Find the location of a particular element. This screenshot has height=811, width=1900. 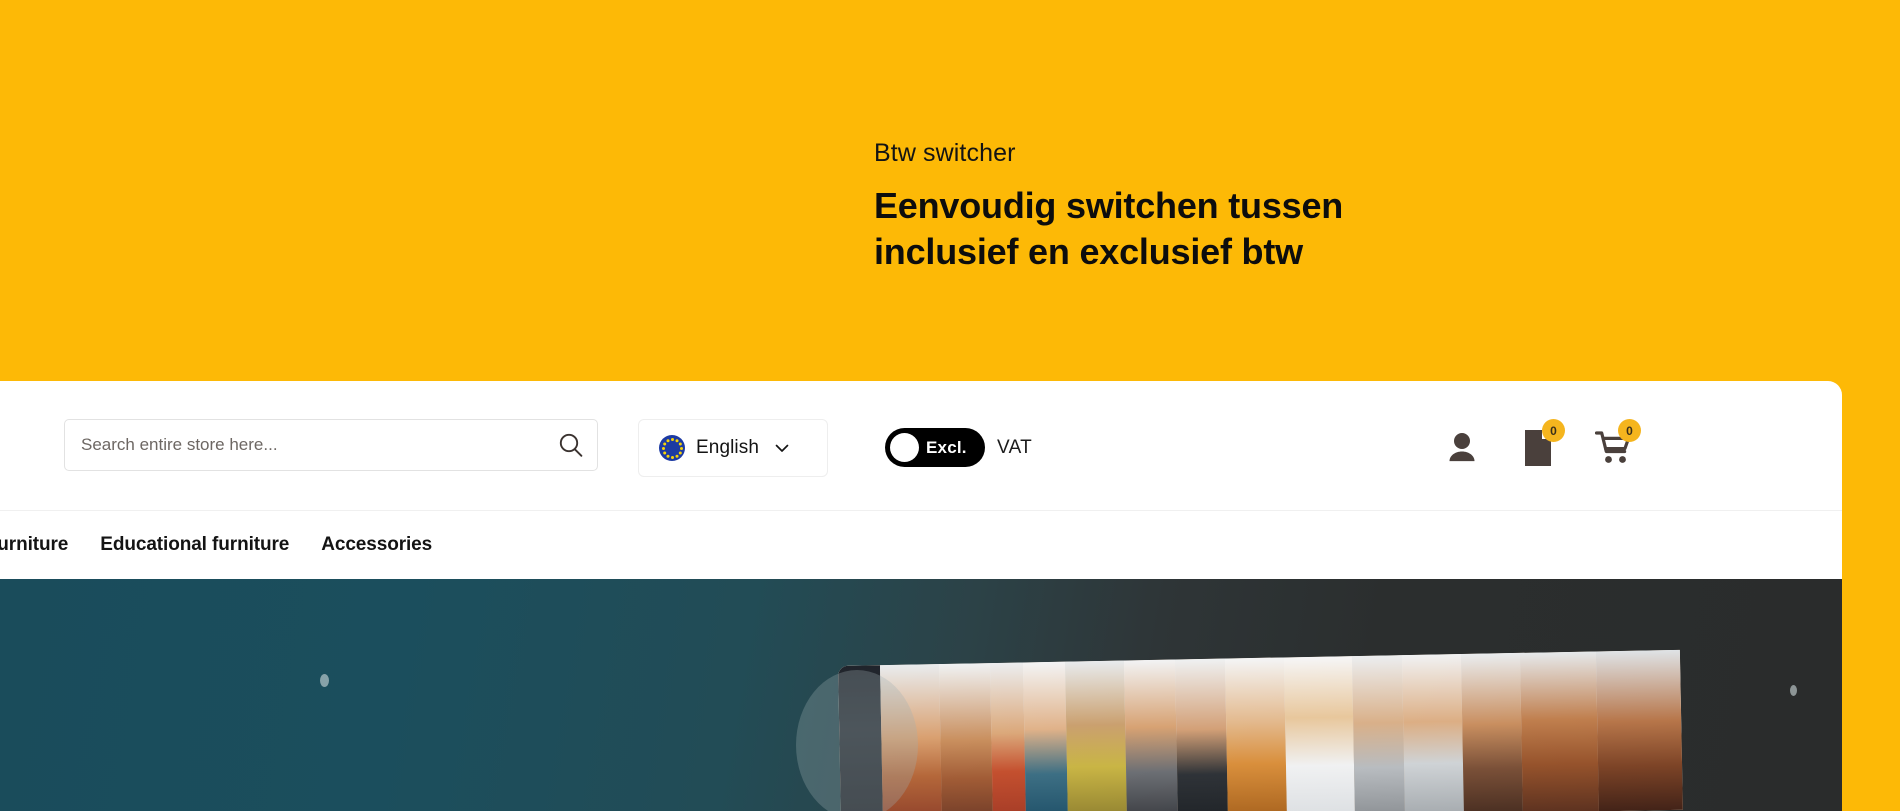

search-bar is located at coordinates (331, 445).